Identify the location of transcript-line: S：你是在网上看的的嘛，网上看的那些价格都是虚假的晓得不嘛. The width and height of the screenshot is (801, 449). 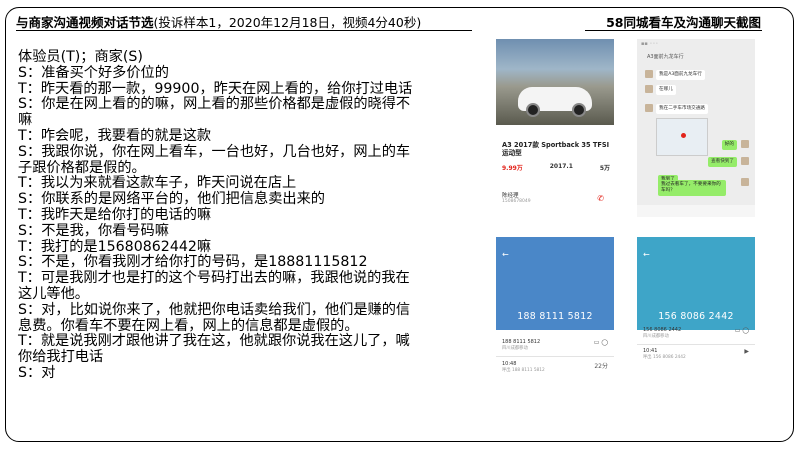
(214, 112).